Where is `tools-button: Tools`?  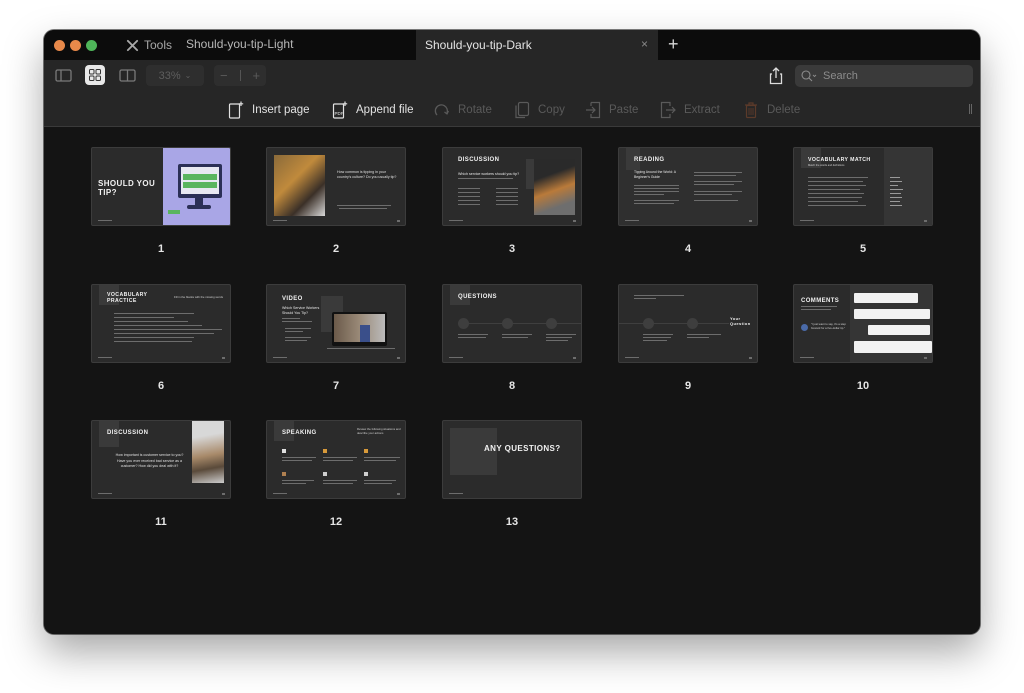 tools-button: Tools is located at coordinates (149, 45).